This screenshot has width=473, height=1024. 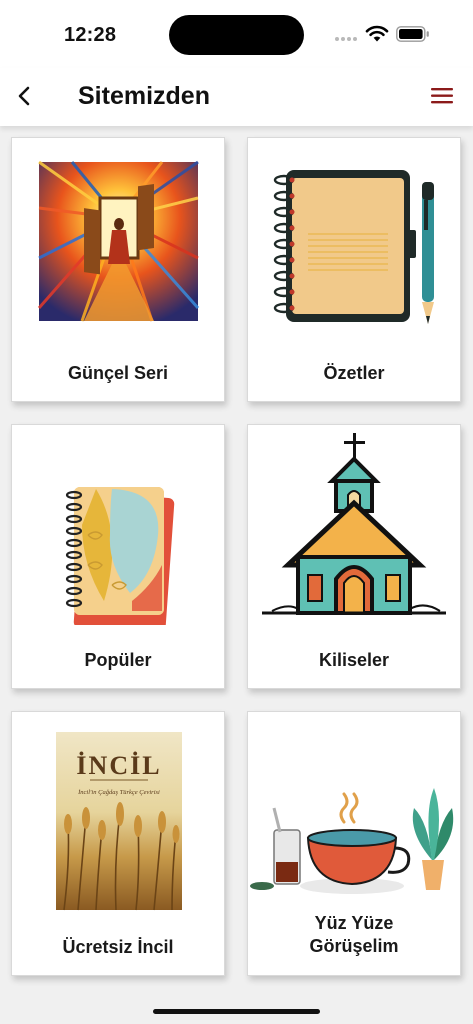 What do you see at coordinates (354, 525) in the screenshot?
I see `church-with-cross` at bounding box center [354, 525].